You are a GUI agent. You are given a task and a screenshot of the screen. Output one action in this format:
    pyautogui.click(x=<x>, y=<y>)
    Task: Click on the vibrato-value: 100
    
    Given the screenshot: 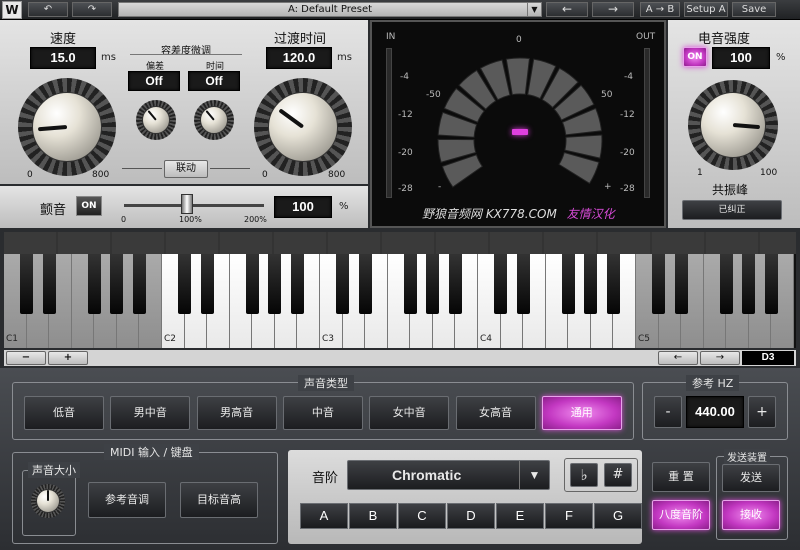 What is the action you would take?
    pyautogui.click(x=303, y=207)
    